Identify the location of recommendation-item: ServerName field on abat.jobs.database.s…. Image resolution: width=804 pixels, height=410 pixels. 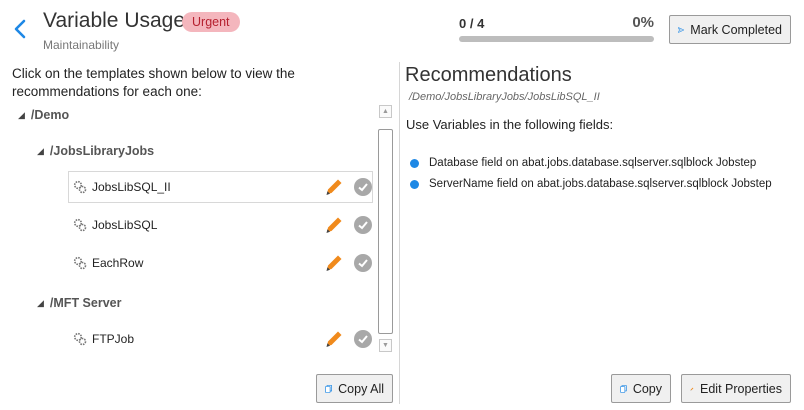
(591, 184).